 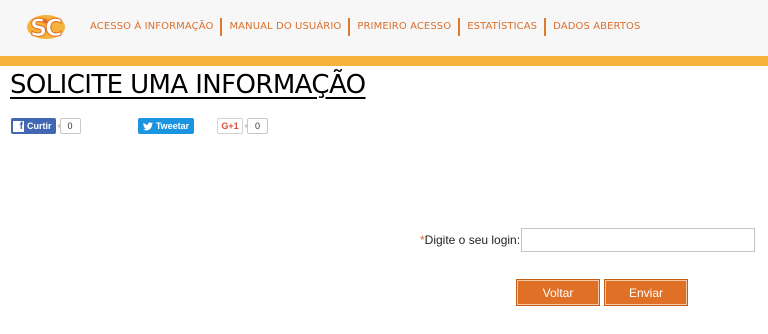 I want to click on facebook-like-label: Curtir, so click(x=39, y=126).